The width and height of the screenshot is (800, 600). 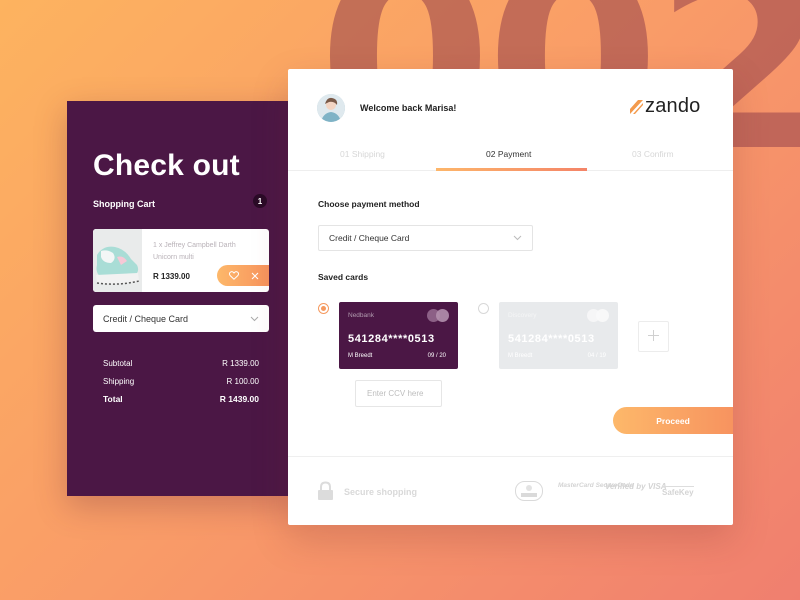 I want to click on add-card-button, so click(x=653, y=336).